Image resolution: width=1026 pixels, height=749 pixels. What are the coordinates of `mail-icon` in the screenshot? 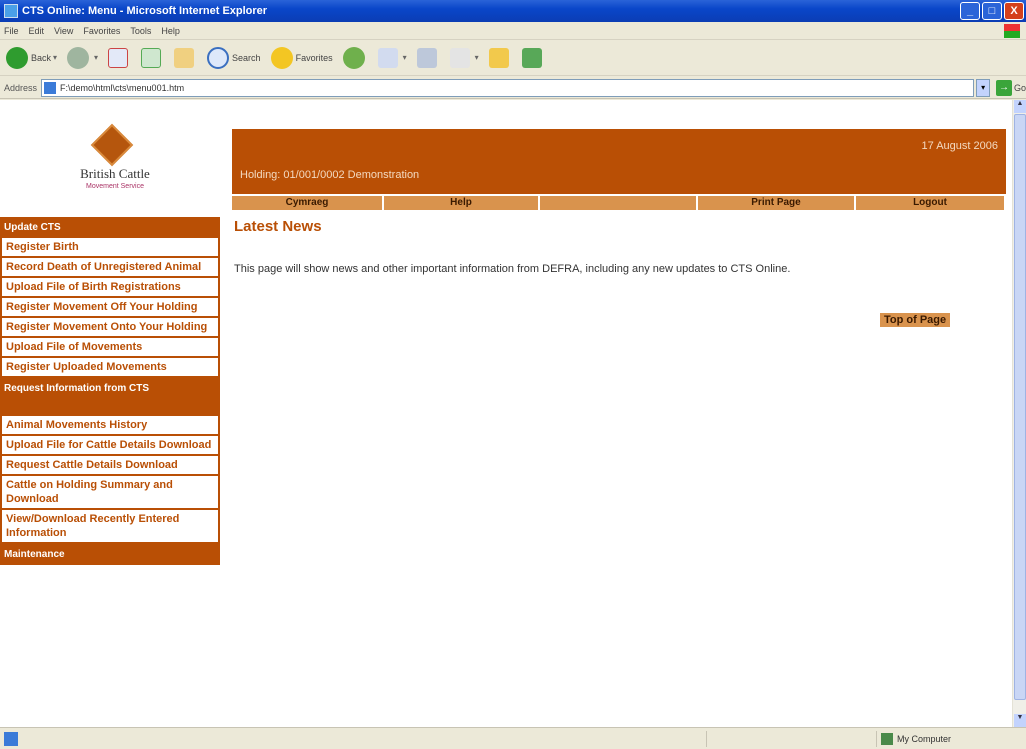 It's located at (387, 57).